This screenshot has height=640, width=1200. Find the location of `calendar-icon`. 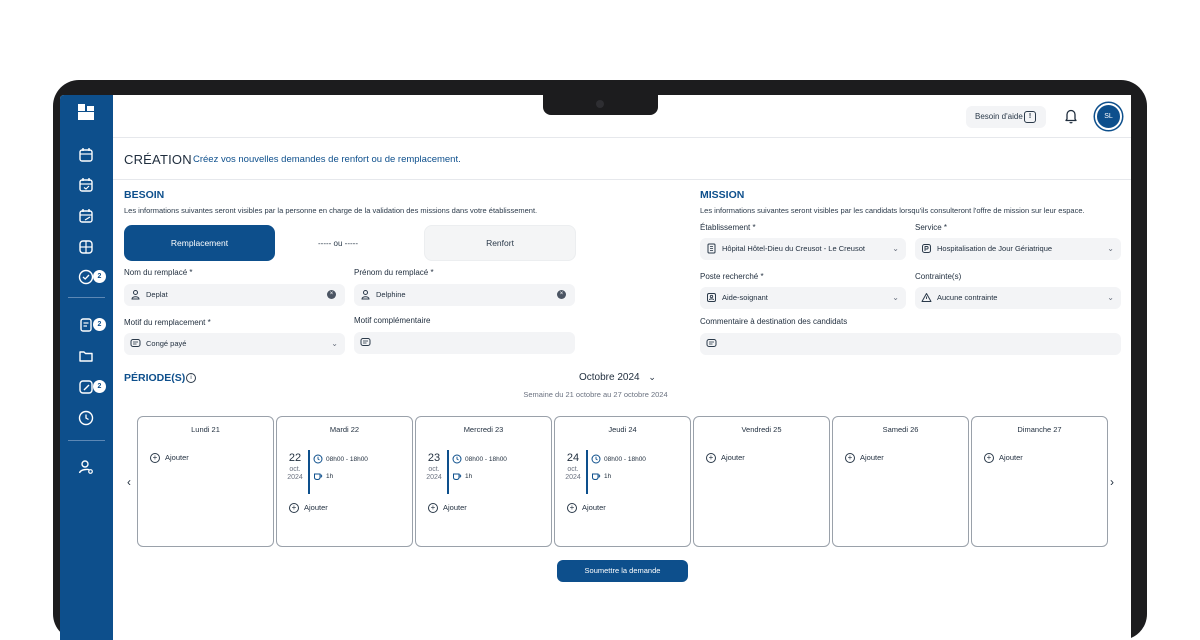

calendar-icon is located at coordinates (86, 155).